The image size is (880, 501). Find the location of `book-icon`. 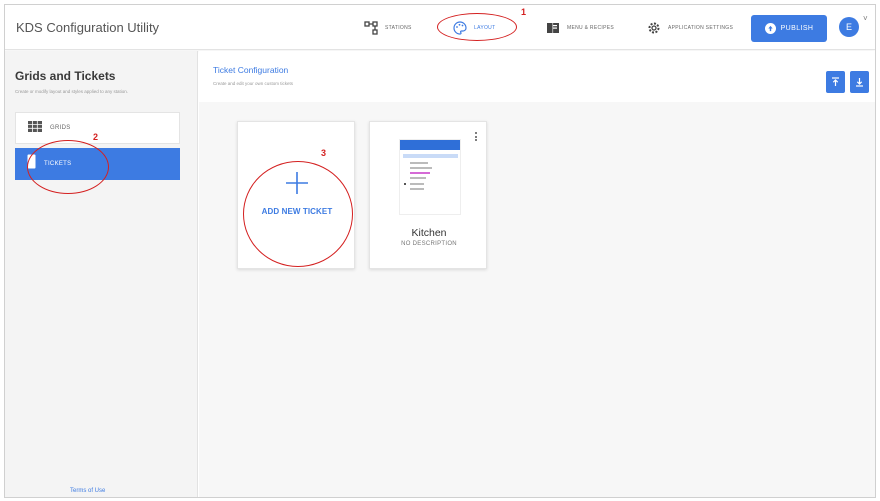

book-icon is located at coordinates (553, 28).